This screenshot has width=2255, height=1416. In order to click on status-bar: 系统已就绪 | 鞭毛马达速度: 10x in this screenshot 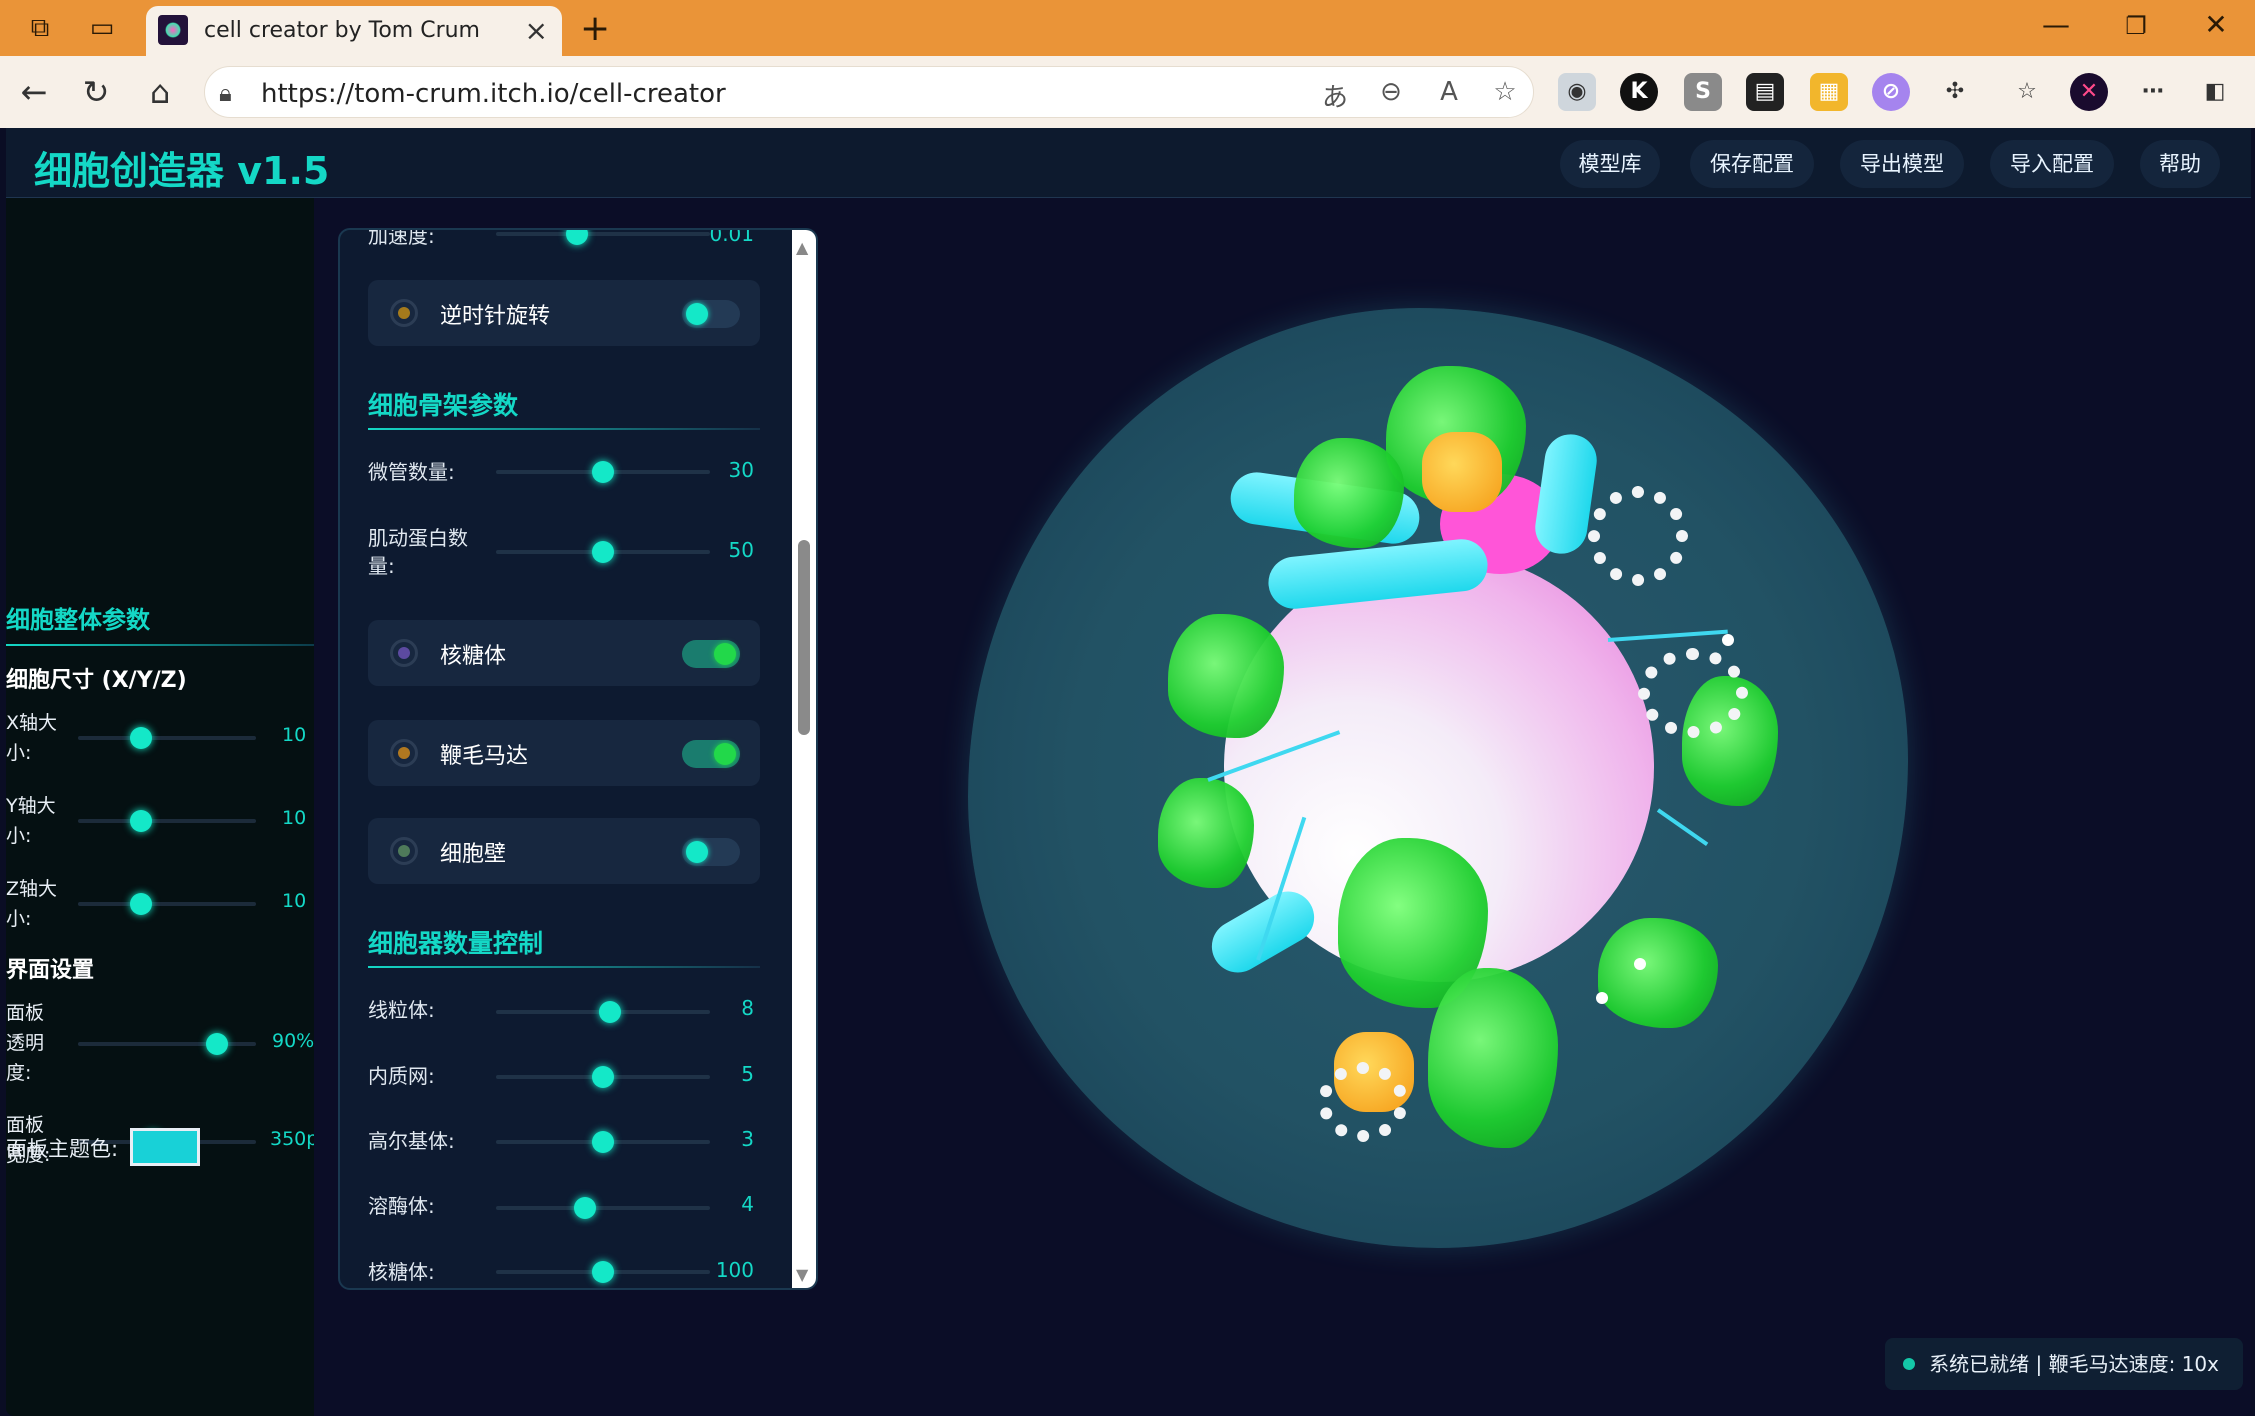, I will do `click(2064, 1364)`.